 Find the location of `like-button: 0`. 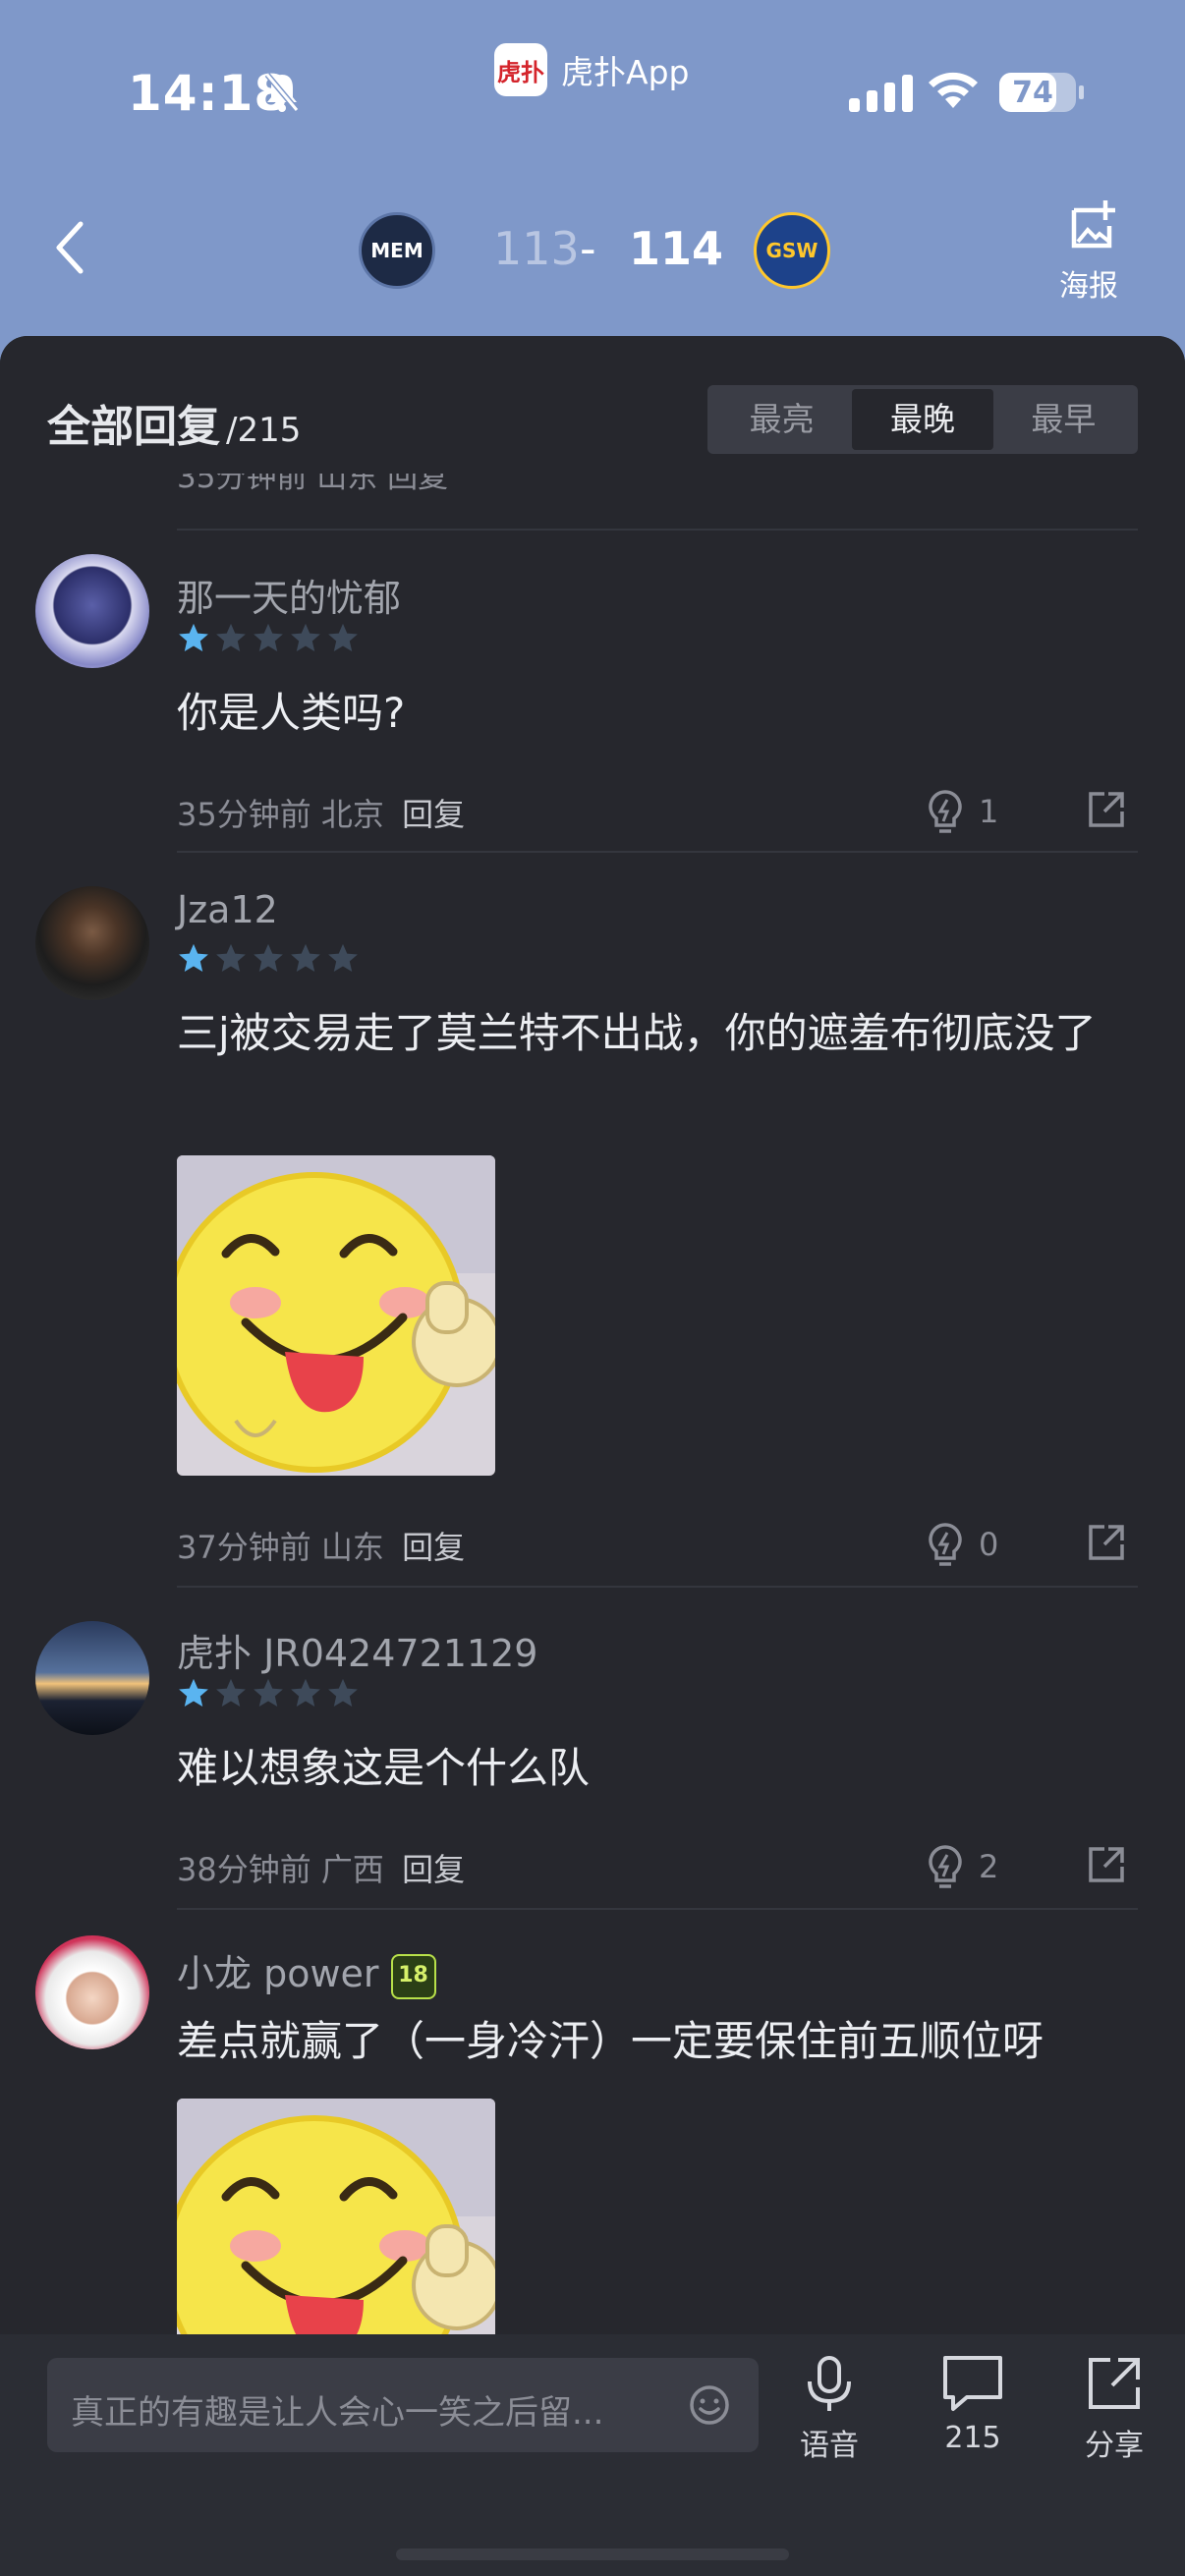

like-button: 0 is located at coordinates (961, 1544).